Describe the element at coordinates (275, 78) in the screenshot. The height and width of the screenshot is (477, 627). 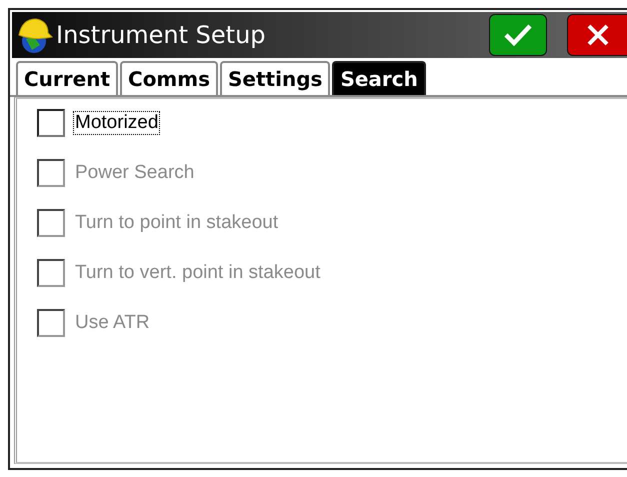
I see `tab: Settings` at that location.